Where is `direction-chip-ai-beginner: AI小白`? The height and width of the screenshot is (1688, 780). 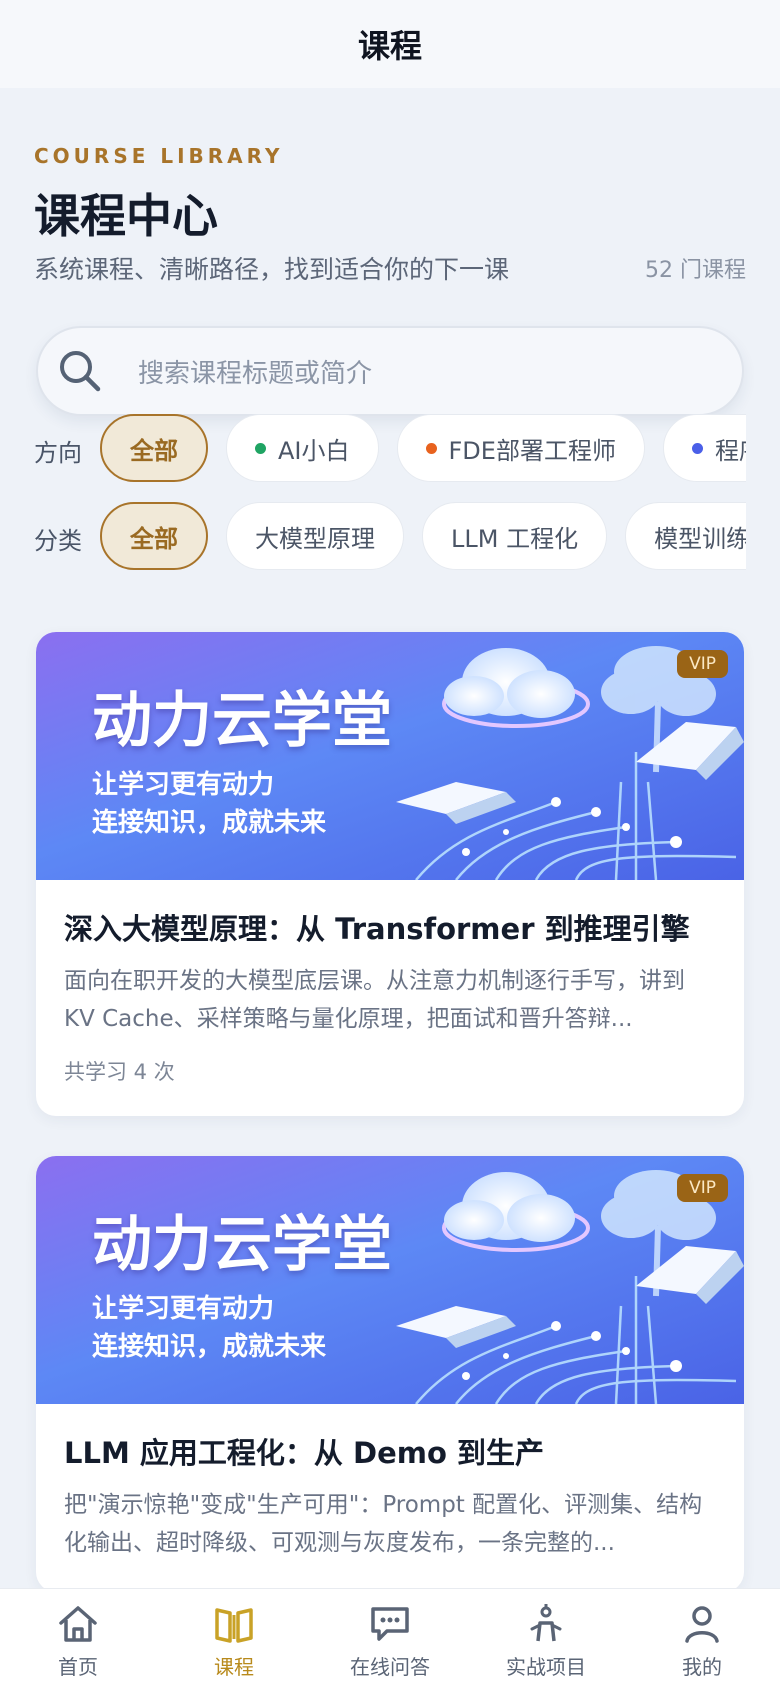 direction-chip-ai-beginner: AI小白 is located at coordinates (302, 448).